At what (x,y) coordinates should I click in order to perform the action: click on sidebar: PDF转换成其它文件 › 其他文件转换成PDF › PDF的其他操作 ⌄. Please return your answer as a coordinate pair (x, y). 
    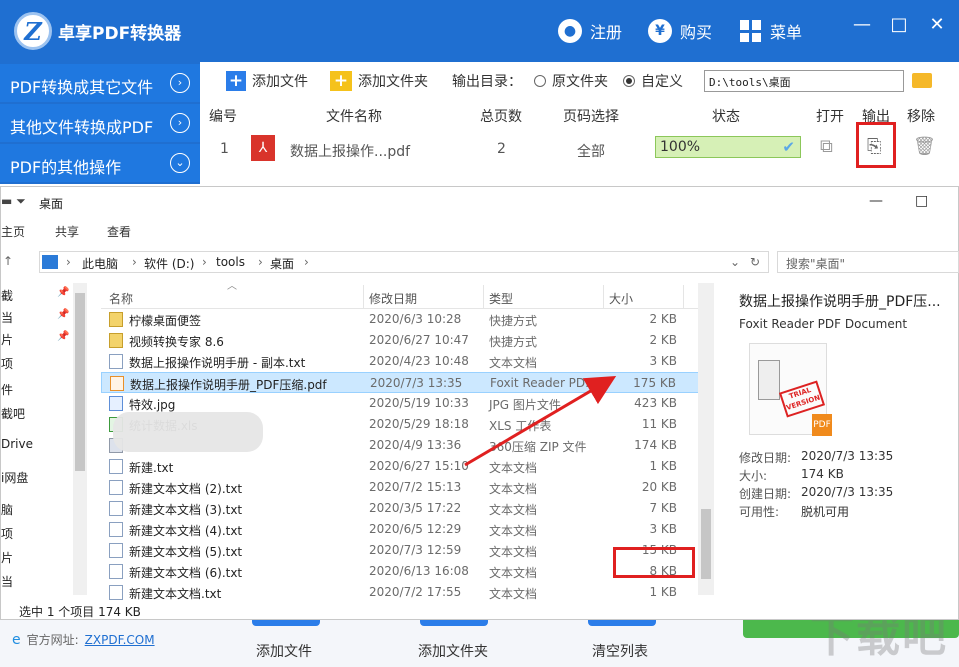
    Looking at the image, I should click on (100, 123).